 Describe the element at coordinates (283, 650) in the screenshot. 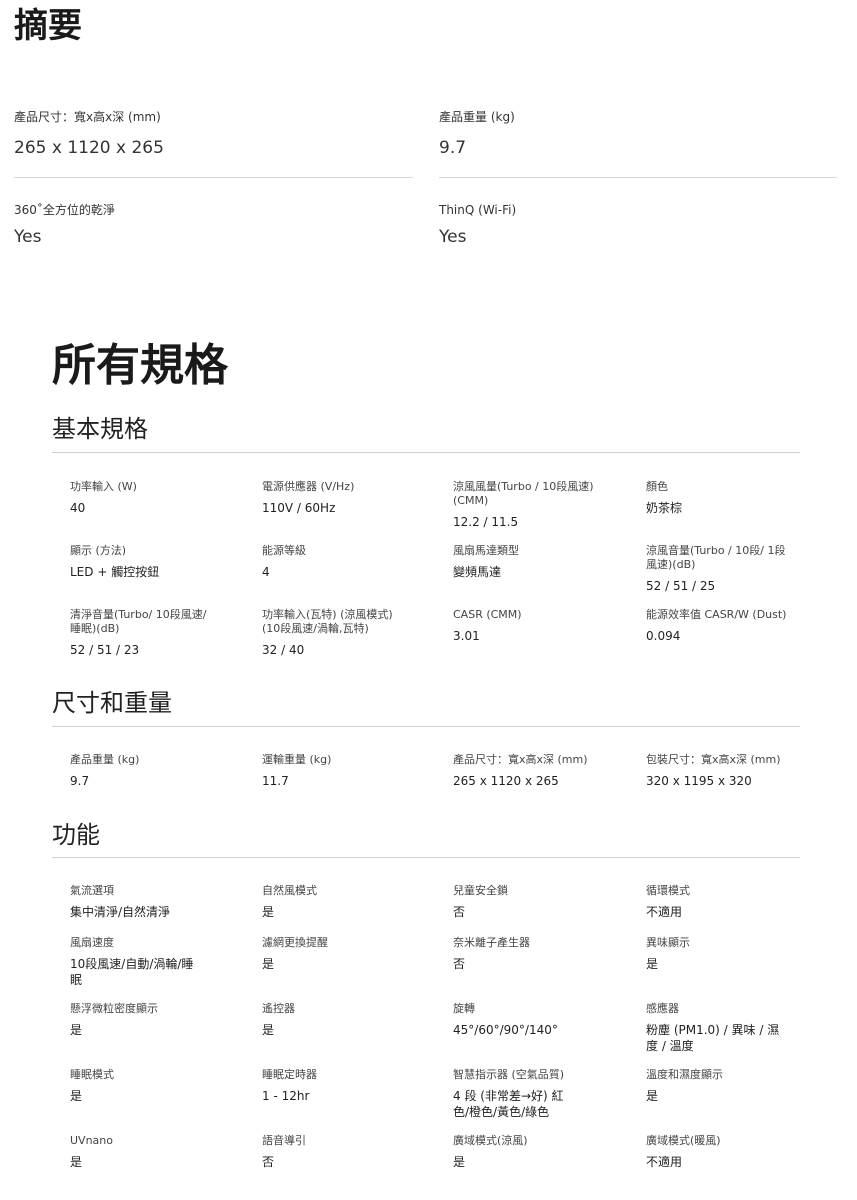

I see `spec-value: 32 / 40` at that location.